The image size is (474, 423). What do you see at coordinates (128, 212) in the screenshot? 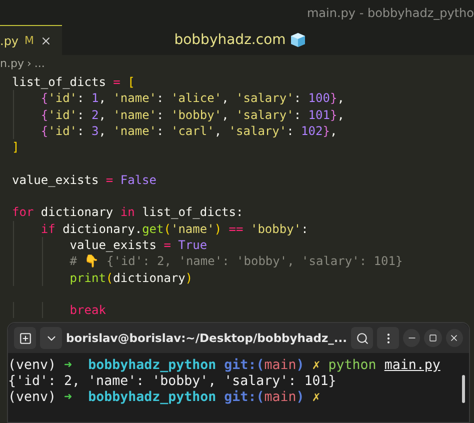
I see `code-line: for dictionary in list_of_dicts:` at bounding box center [128, 212].